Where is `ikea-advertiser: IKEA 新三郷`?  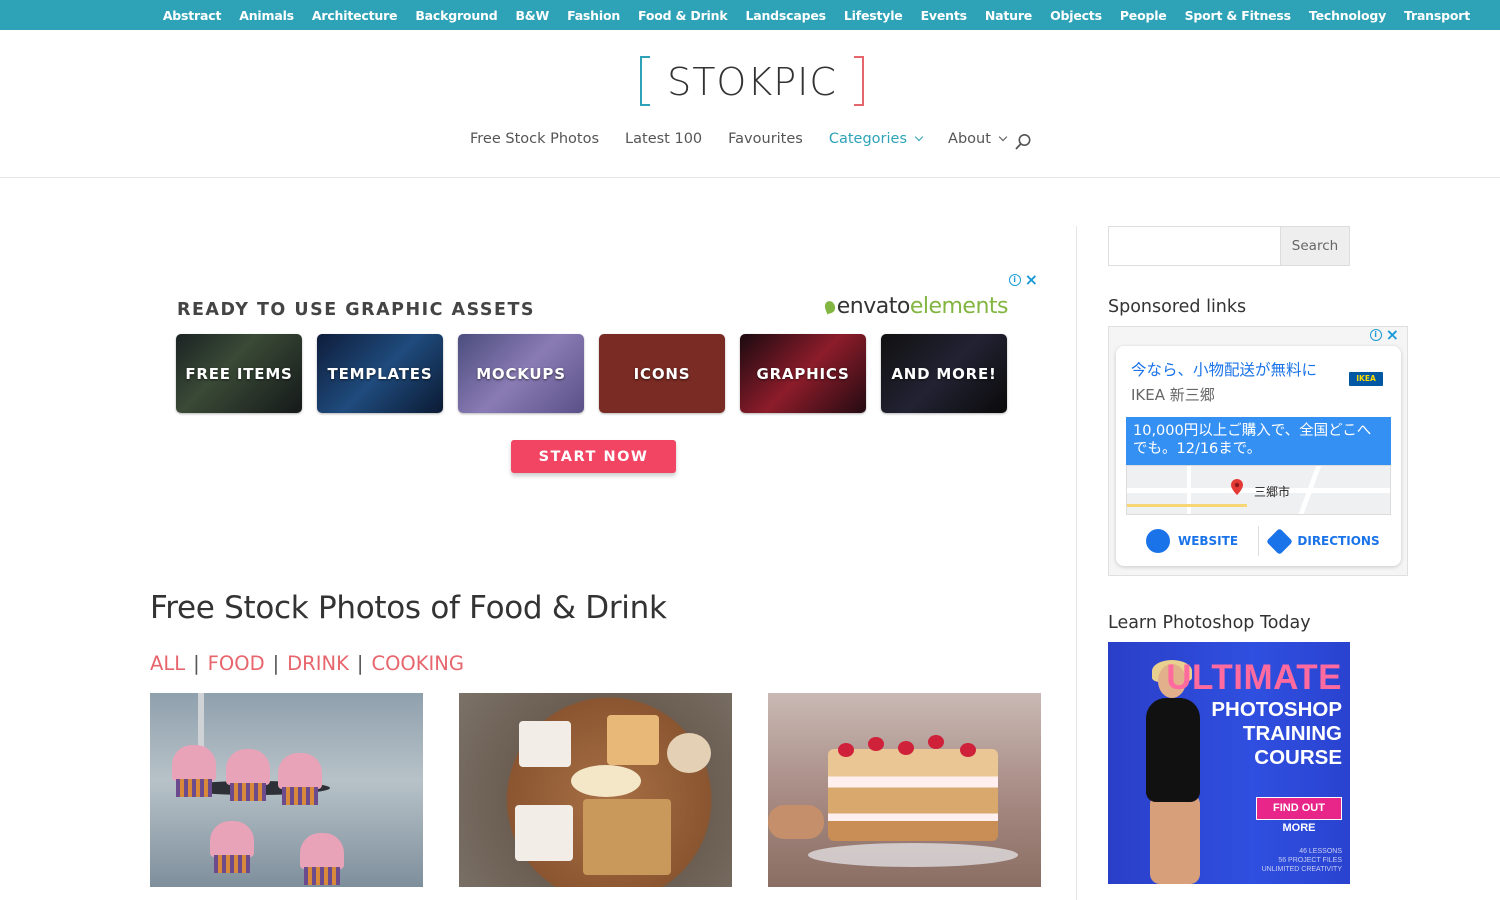
ikea-advertiser: IKEA 新三郷 is located at coordinates (1173, 395).